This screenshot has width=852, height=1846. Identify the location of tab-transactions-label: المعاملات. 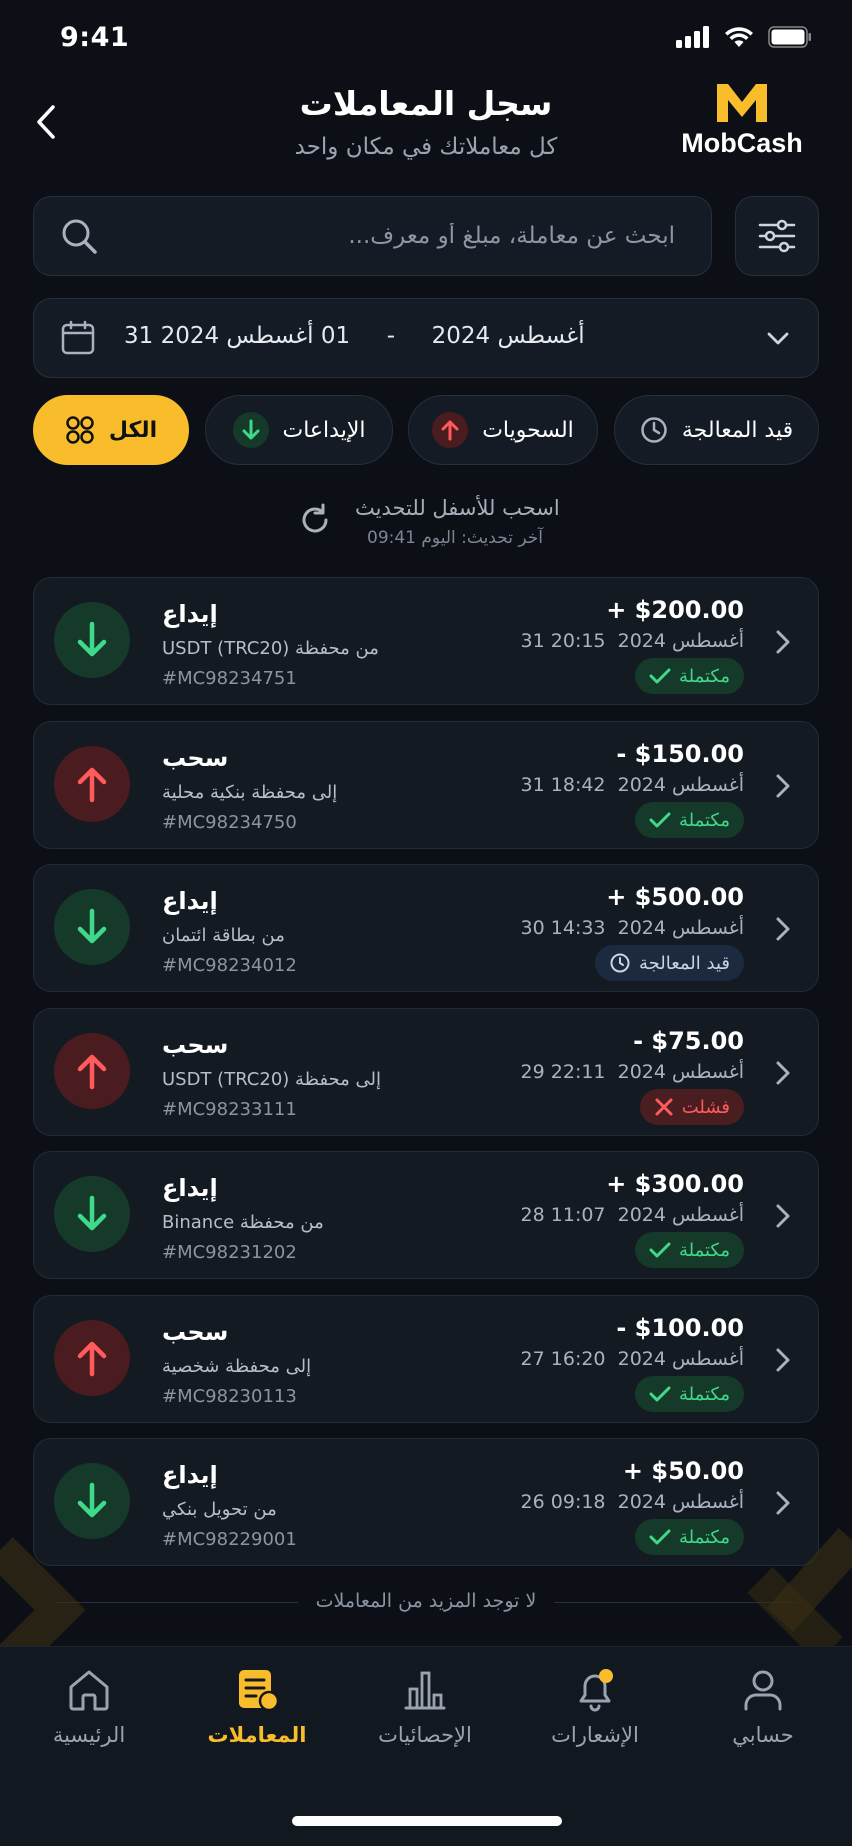
(257, 1735).